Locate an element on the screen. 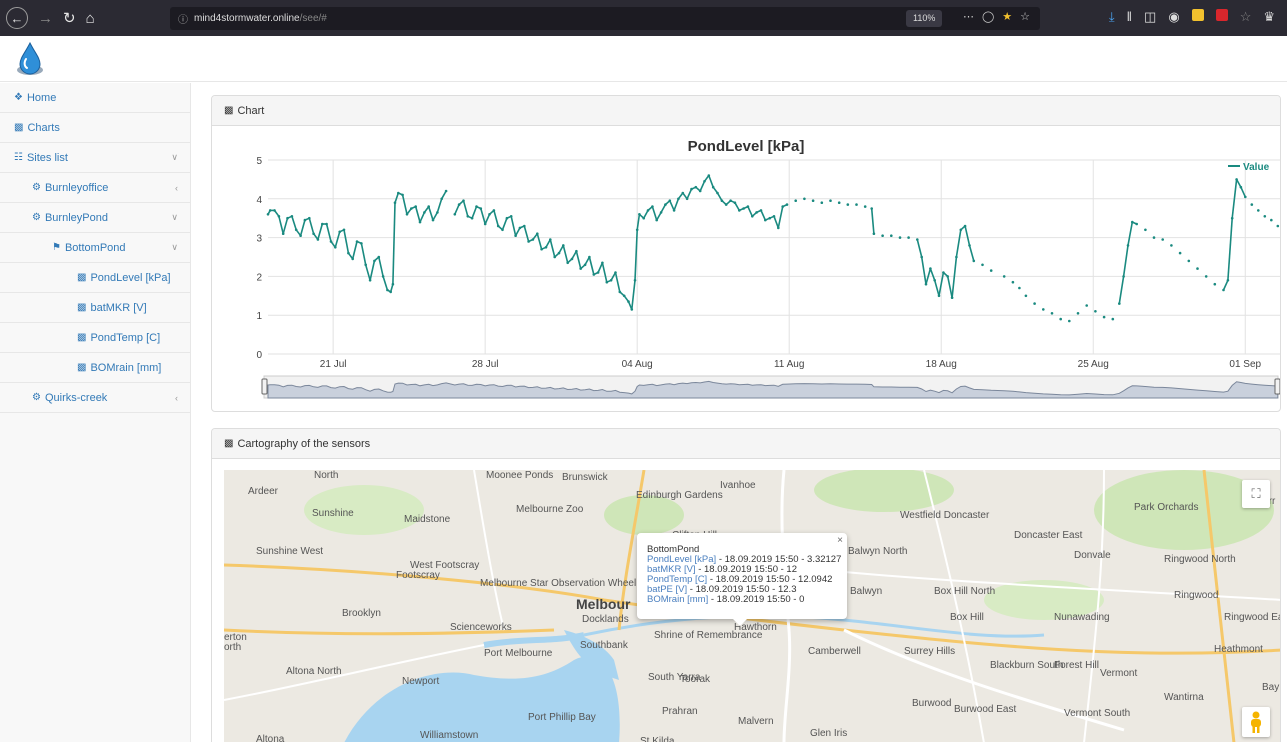 The width and height of the screenshot is (1287, 742). fullscreen-icon: ⛶ is located at coordinates (1256, 494).